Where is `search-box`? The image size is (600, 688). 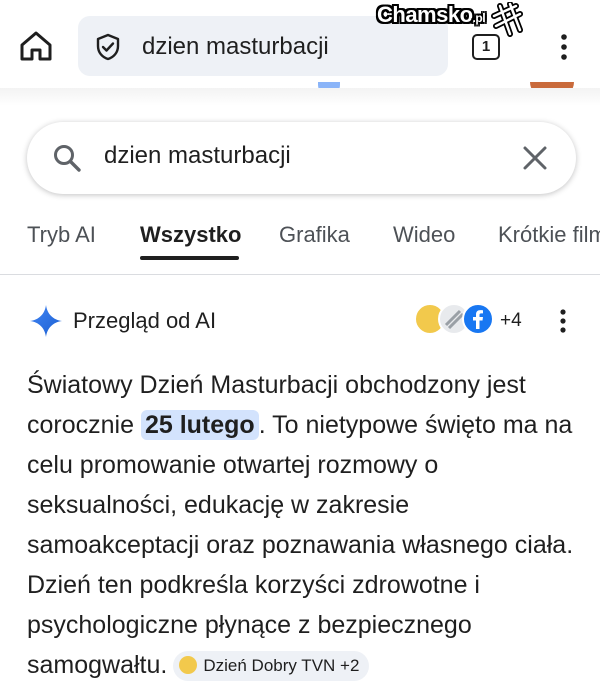
search-box is located at coordinates (301, 158).